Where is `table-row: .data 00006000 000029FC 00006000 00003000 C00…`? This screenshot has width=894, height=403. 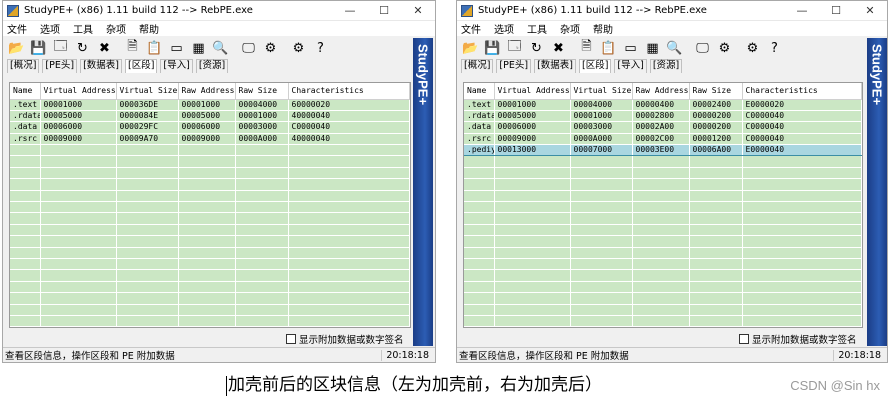 table-row: .data 00006000 000029FC 00006000 00003000 C00… is located at coordinates (210, 127).